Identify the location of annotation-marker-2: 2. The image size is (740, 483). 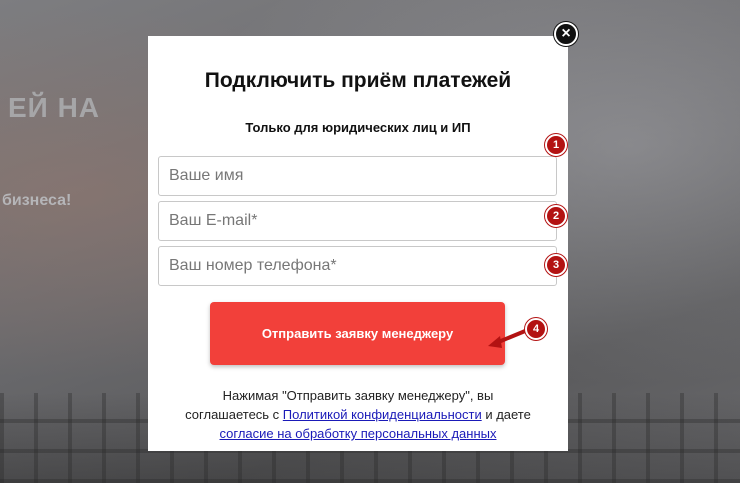
(556, 216).